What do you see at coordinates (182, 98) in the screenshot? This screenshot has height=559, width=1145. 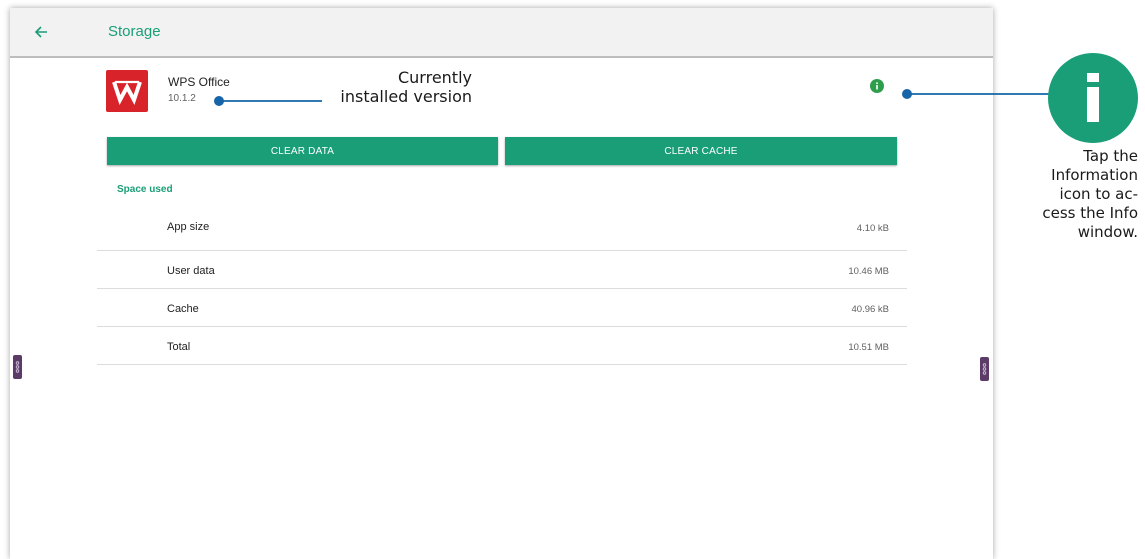 I see `app-version: 10.1.2` at bounding box center [182, 98].